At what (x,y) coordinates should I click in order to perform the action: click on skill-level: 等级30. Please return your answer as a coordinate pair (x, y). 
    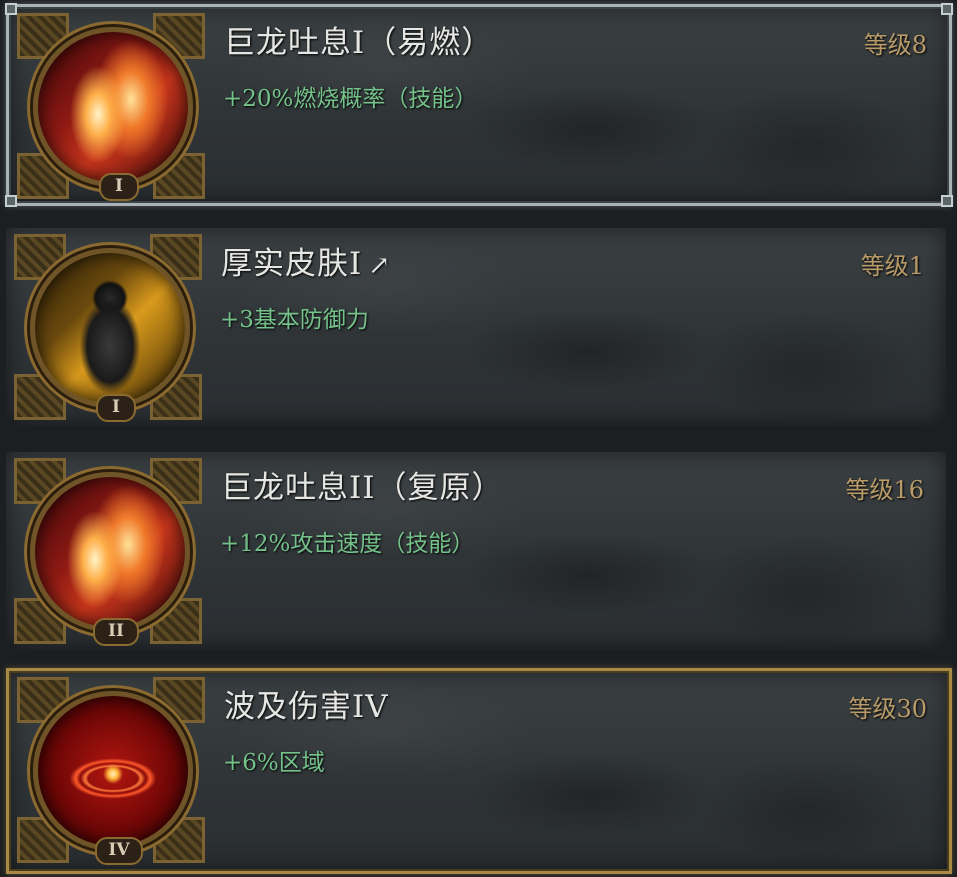
    Looking at the image, I should click on (887, 709).